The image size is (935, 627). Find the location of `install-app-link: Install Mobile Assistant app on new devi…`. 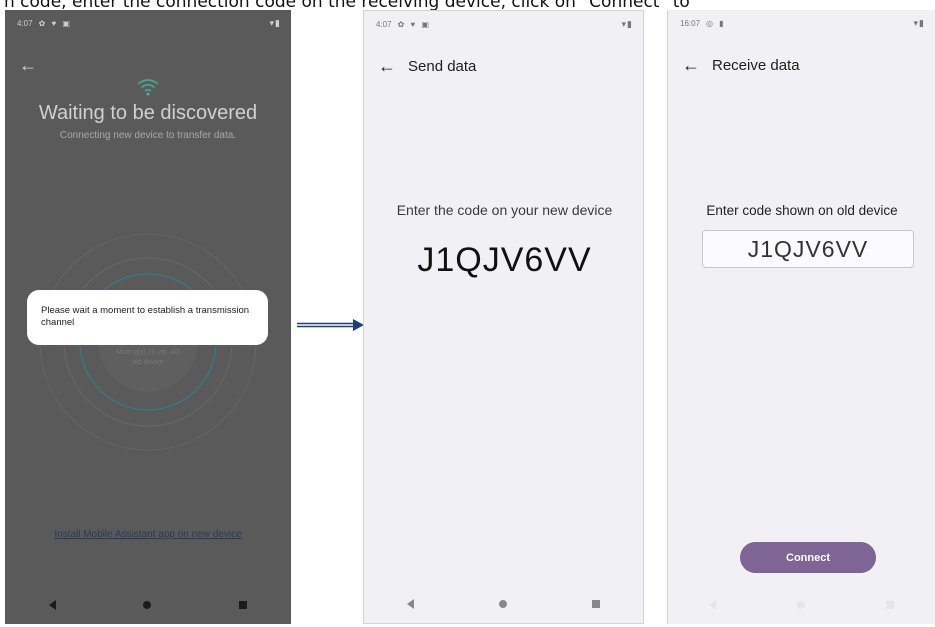

install-app-link: Install Mobile Assistant app on new devi… is located at coordinates (148, 534).